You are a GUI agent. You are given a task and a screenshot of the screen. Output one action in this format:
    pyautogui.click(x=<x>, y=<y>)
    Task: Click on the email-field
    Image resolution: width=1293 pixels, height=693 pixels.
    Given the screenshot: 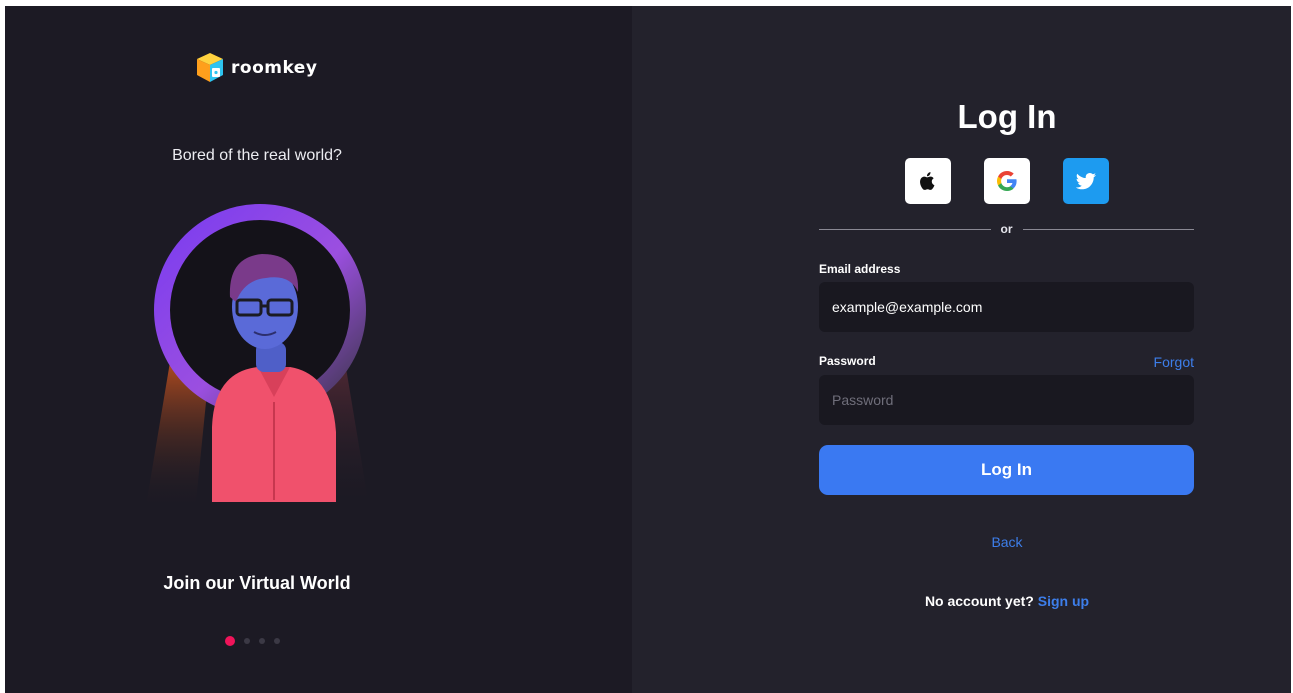 What is the action you would take?
    pyautogui.click(x=1006, y=307)
    